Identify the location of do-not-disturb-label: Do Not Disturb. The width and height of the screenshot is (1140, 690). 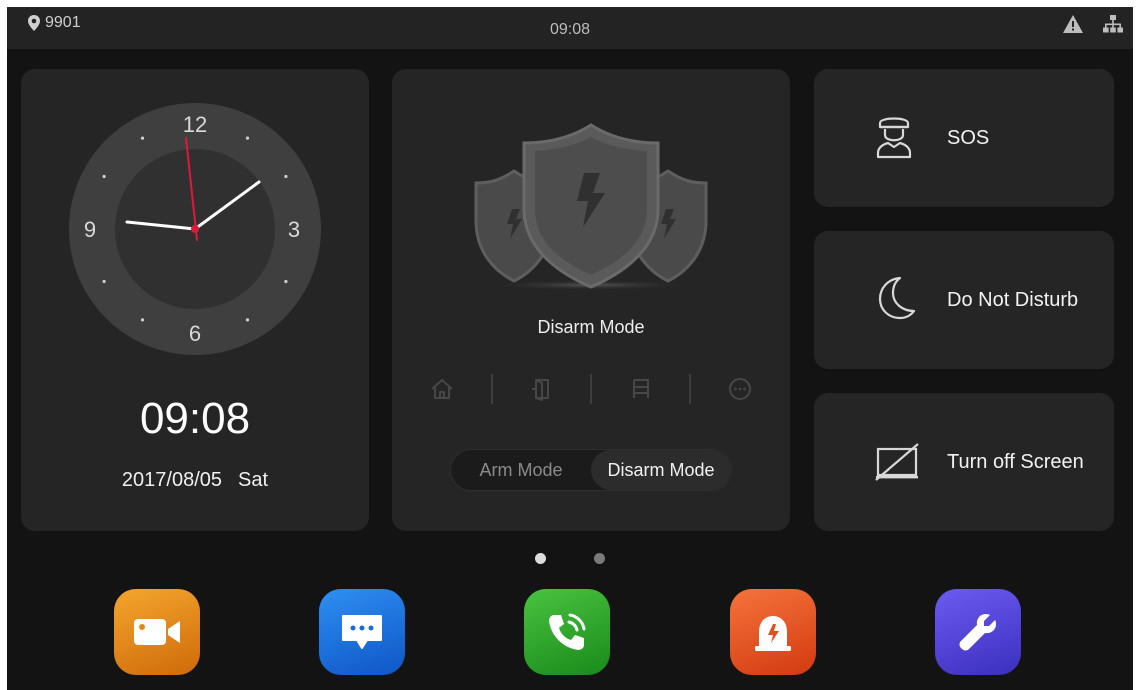
(1013, 300).